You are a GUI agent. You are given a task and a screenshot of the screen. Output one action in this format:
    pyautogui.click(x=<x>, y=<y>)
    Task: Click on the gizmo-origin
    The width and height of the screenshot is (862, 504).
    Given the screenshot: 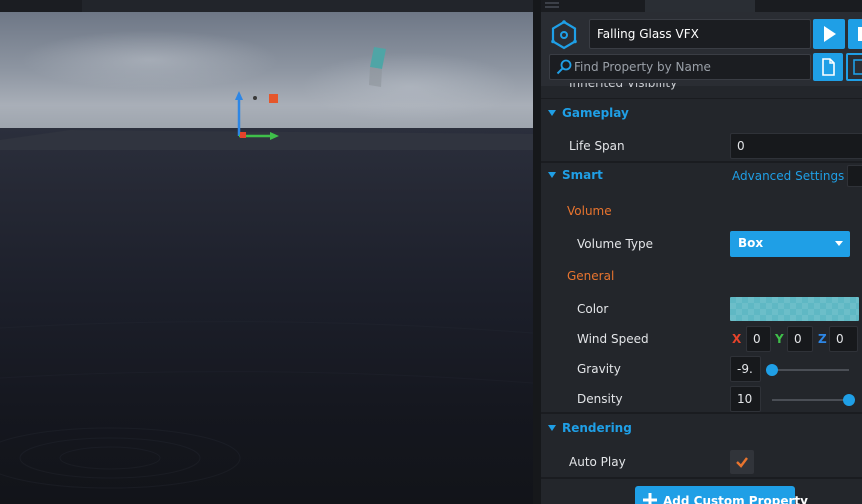 What is the action you would take?
    pyautogui.click(x=243, y=135)
    